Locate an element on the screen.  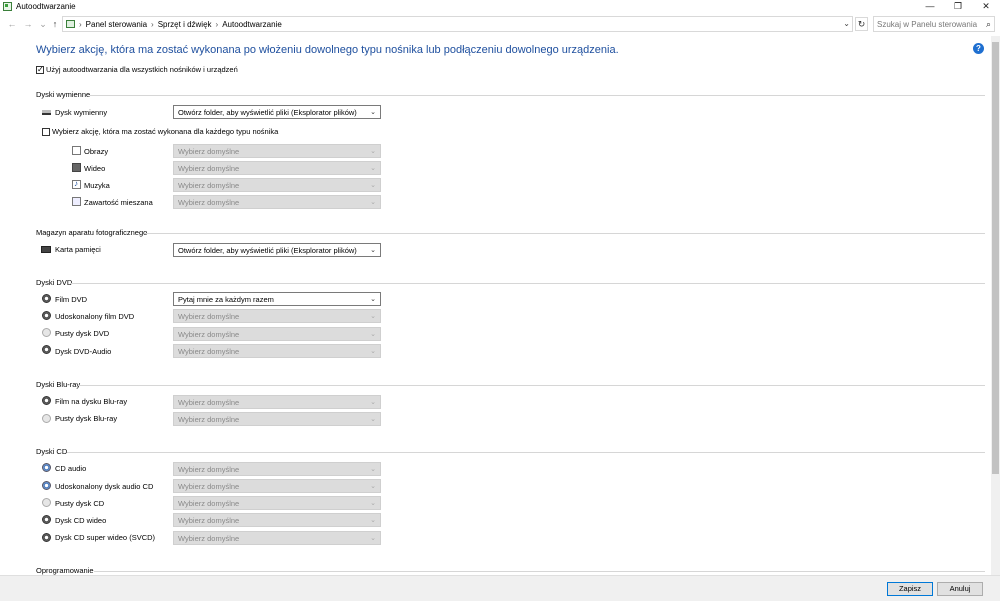
restore-button: ❐ is located at coordinates (958, 7).